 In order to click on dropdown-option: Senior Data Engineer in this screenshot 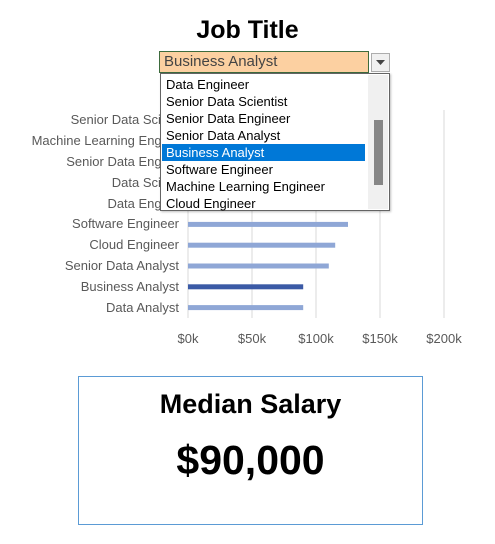, I will do `click(263, 118)`.